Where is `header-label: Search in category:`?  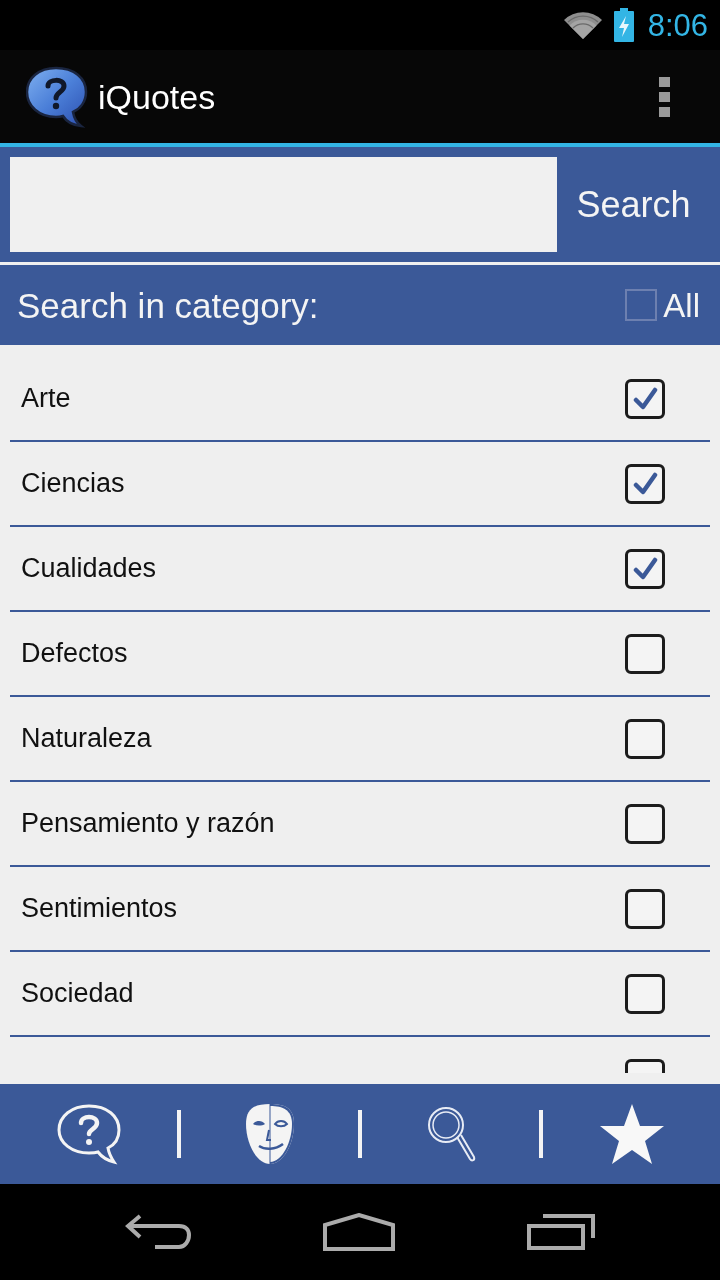
header-label: Search in category: is located at coordinates (168, 305).